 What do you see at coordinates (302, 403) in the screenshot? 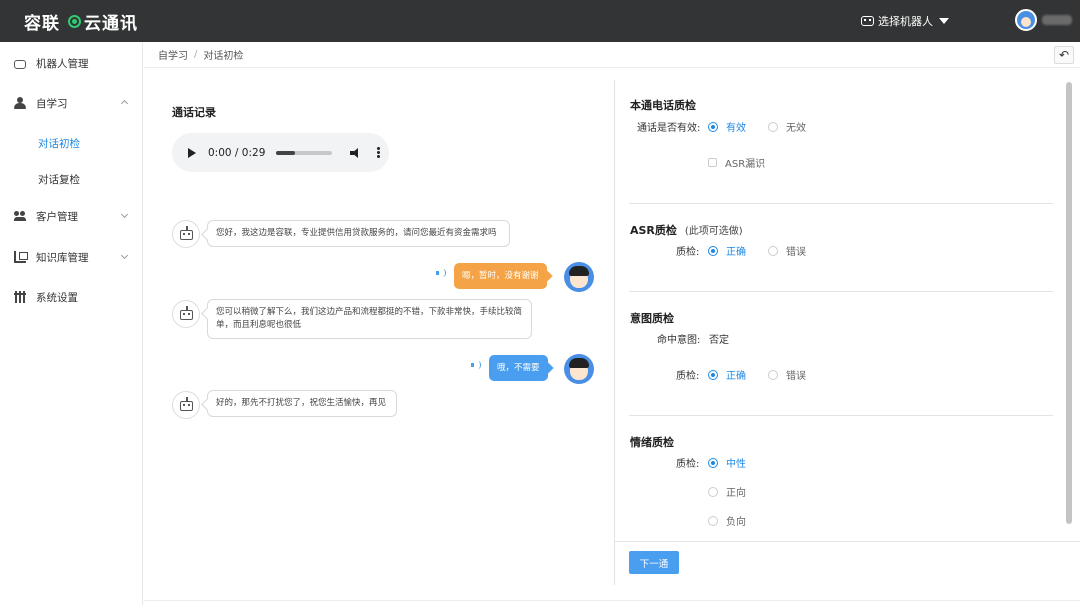
I see `bot-message: 好的，那先不打扰您了，祝您生活愉快，再见` at bounding box center [302, 403].